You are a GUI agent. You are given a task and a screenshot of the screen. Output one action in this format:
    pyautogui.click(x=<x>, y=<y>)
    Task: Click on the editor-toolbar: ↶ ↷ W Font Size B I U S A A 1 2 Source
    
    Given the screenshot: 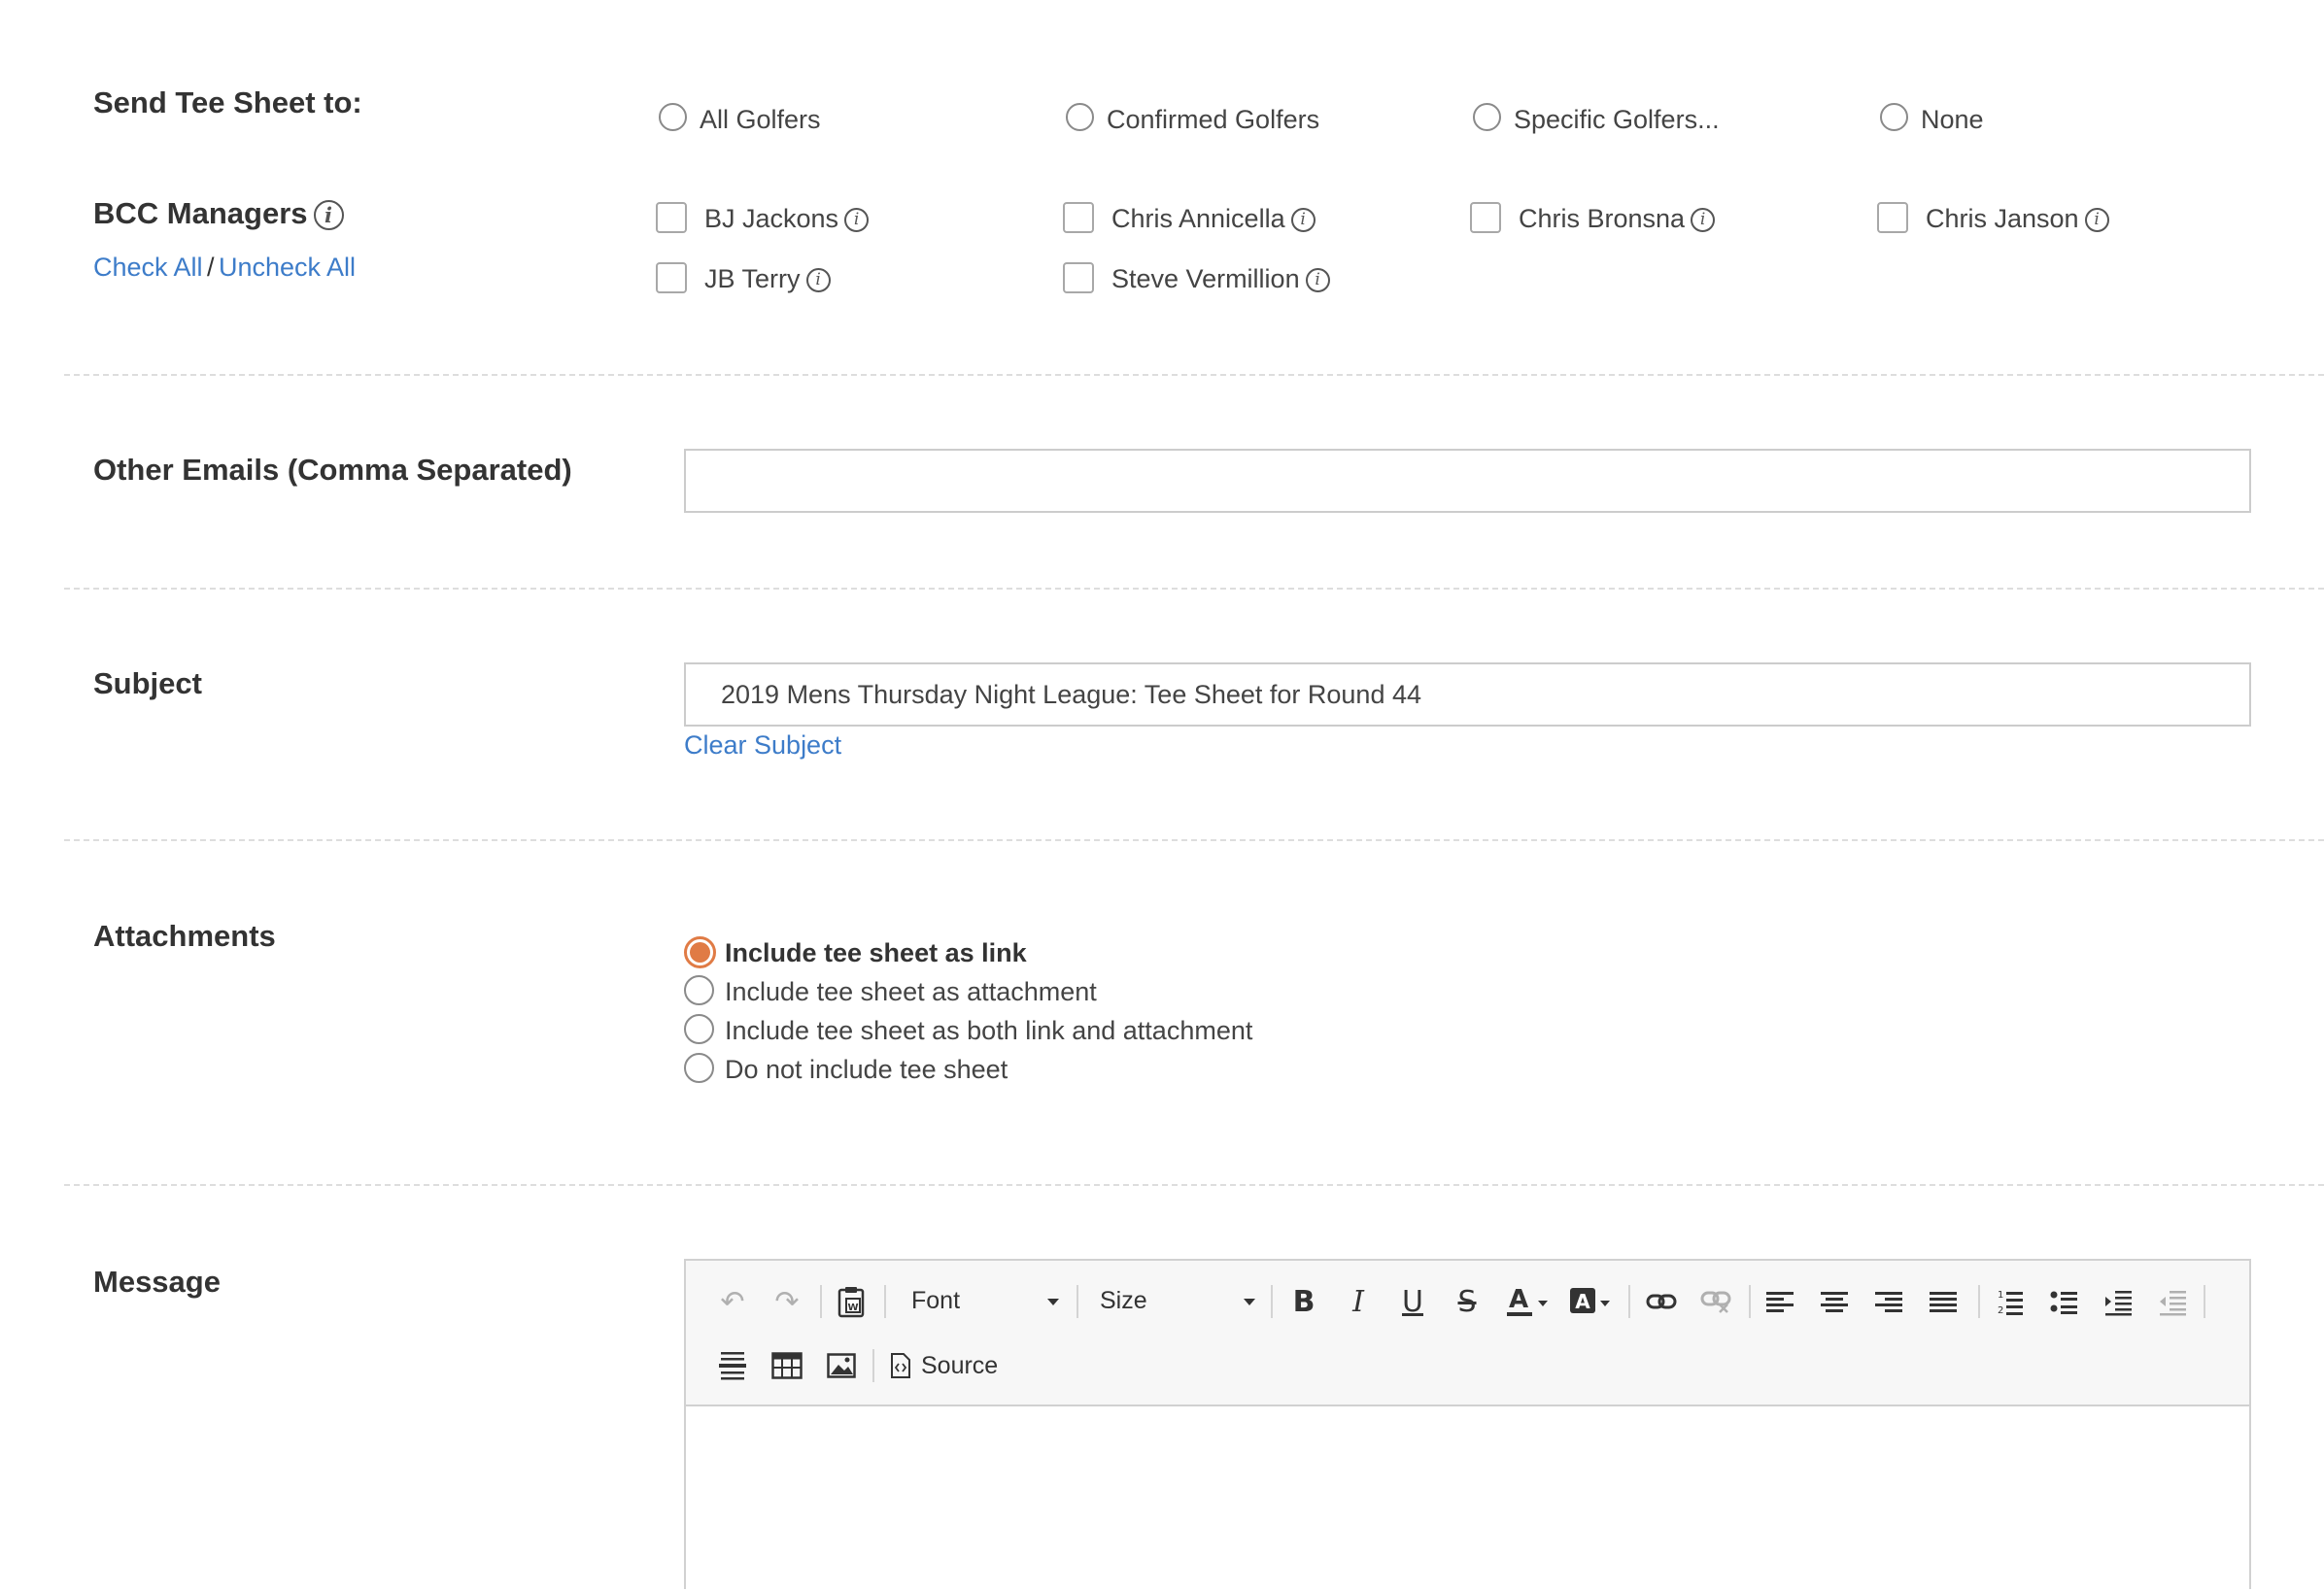 What is the action you would take?
    pyautogui.click(x=1468, y=1332)
    